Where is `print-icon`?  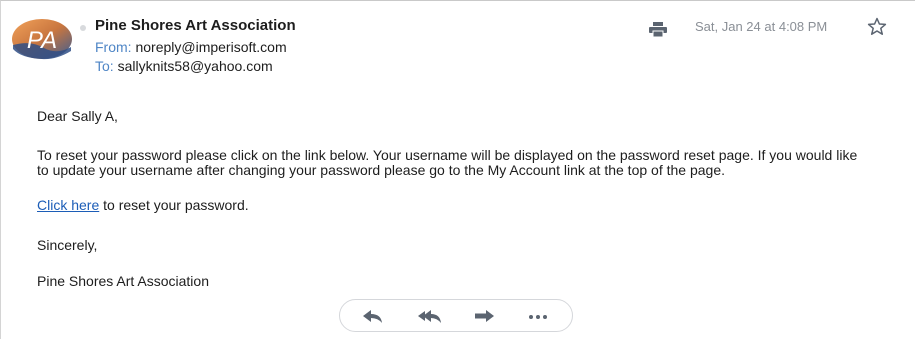 print-icon is located at coordinates (658, 29).